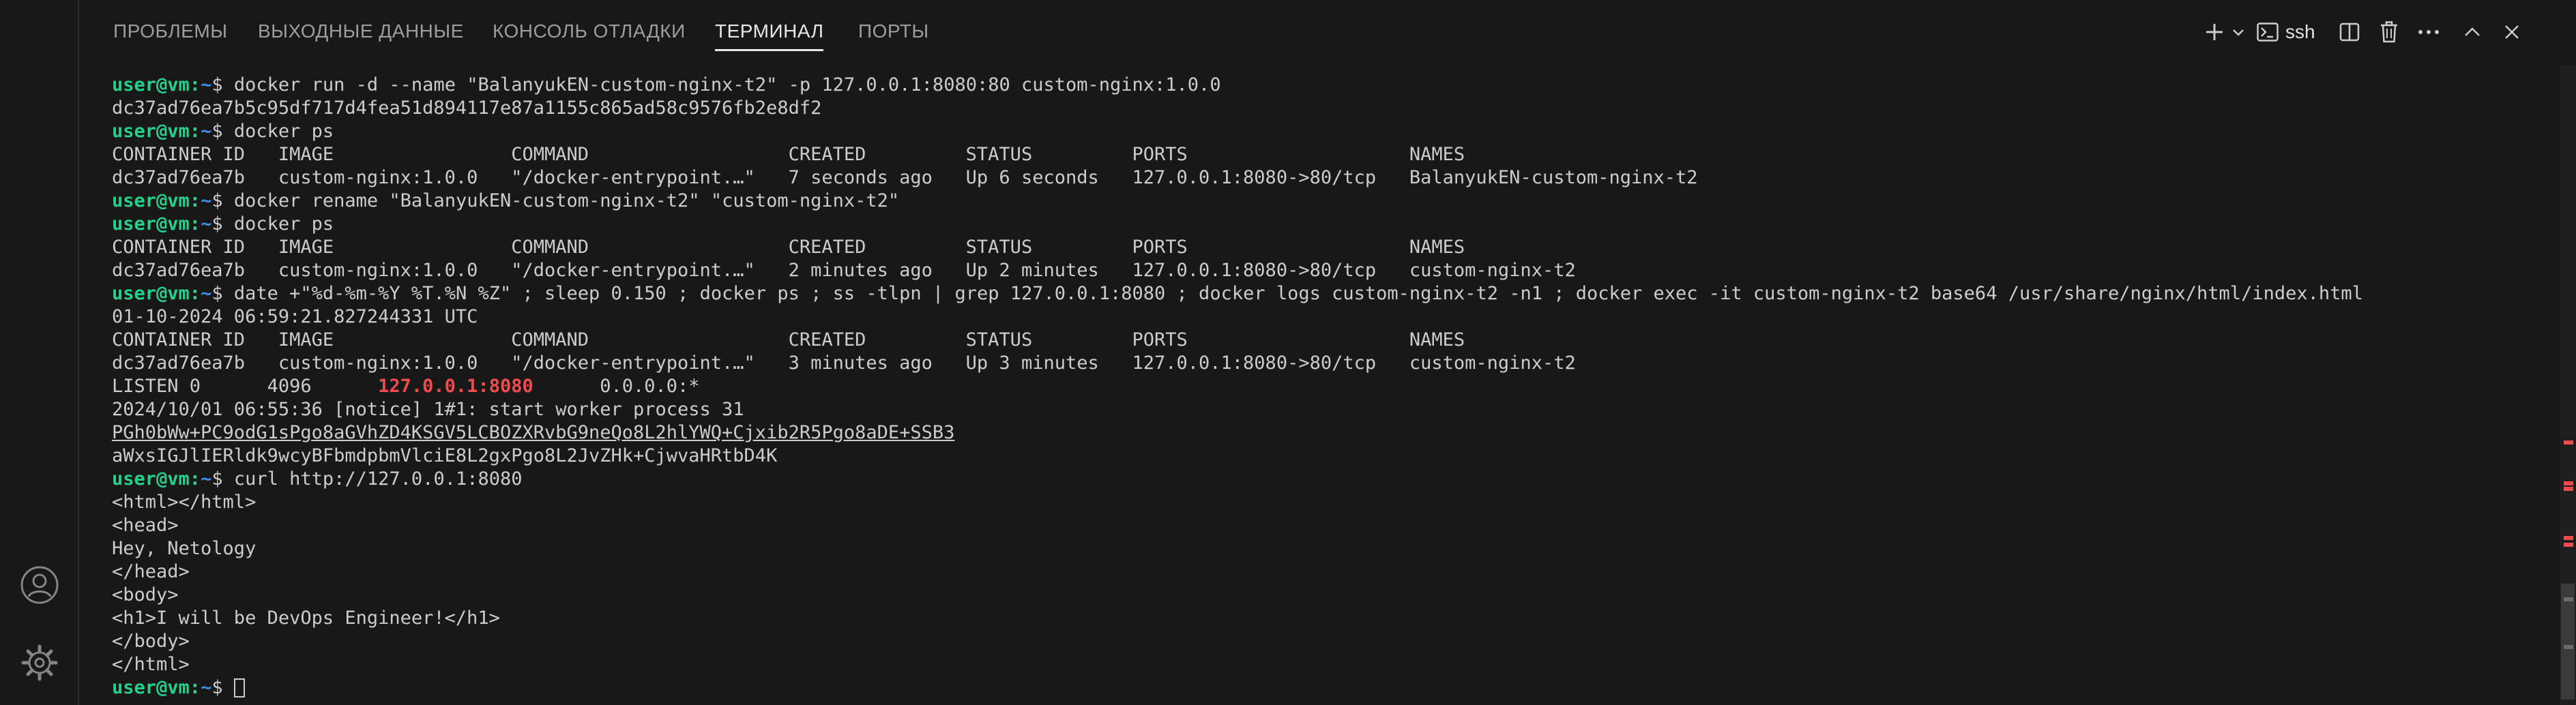  What do you see at coordinates (361, 33) in the screenshot?
I see `tab-output: ВЫХОДНЫЕ ДАННЫЕ` at bounding box center [361, 33].